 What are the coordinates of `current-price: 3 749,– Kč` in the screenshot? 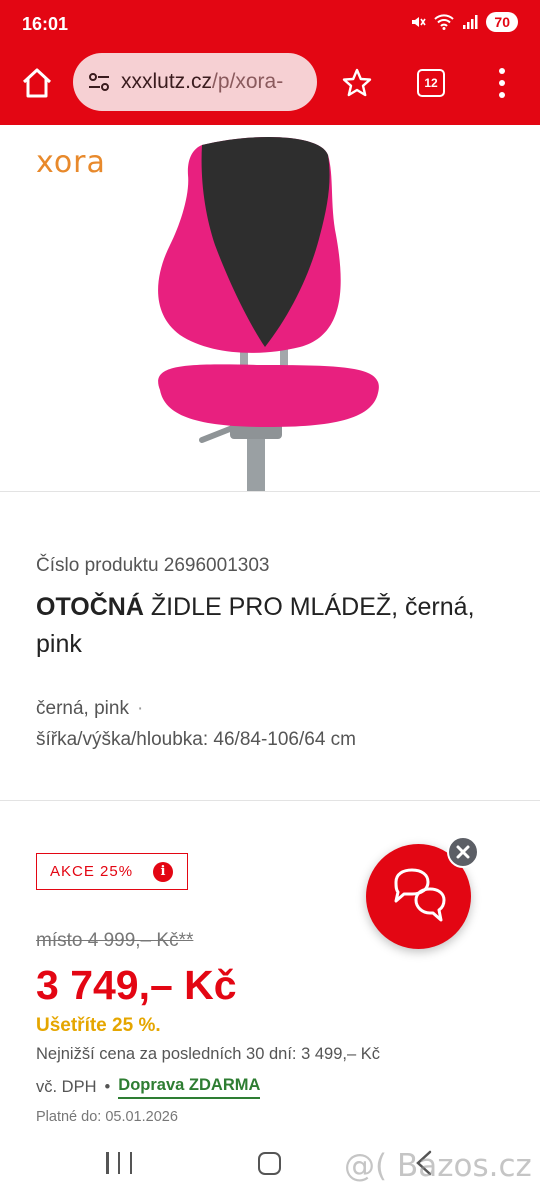 It's located at (136, 985).